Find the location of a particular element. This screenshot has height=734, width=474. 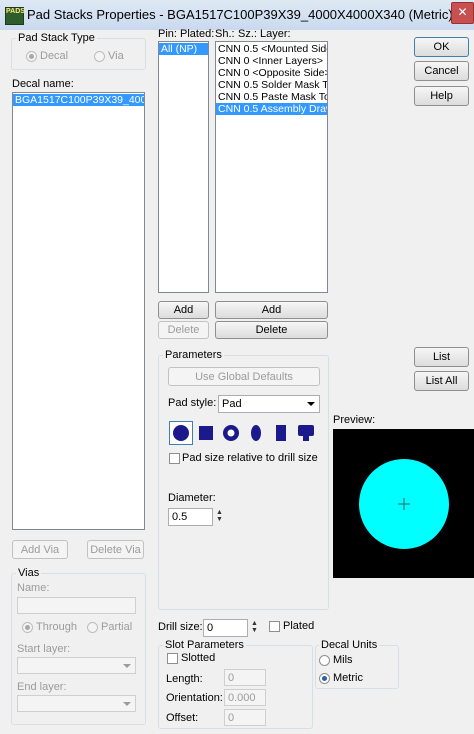

pin-header: Pin: is located at coordinates (167, 34).